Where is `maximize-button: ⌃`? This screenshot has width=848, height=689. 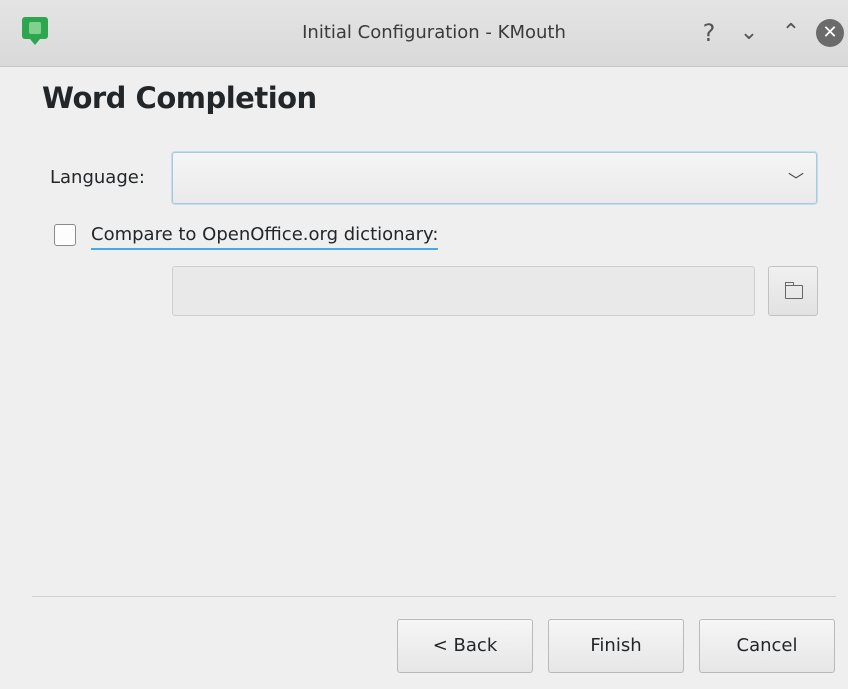
maximize-button: ⌃ is located at coordinates (791, 33).